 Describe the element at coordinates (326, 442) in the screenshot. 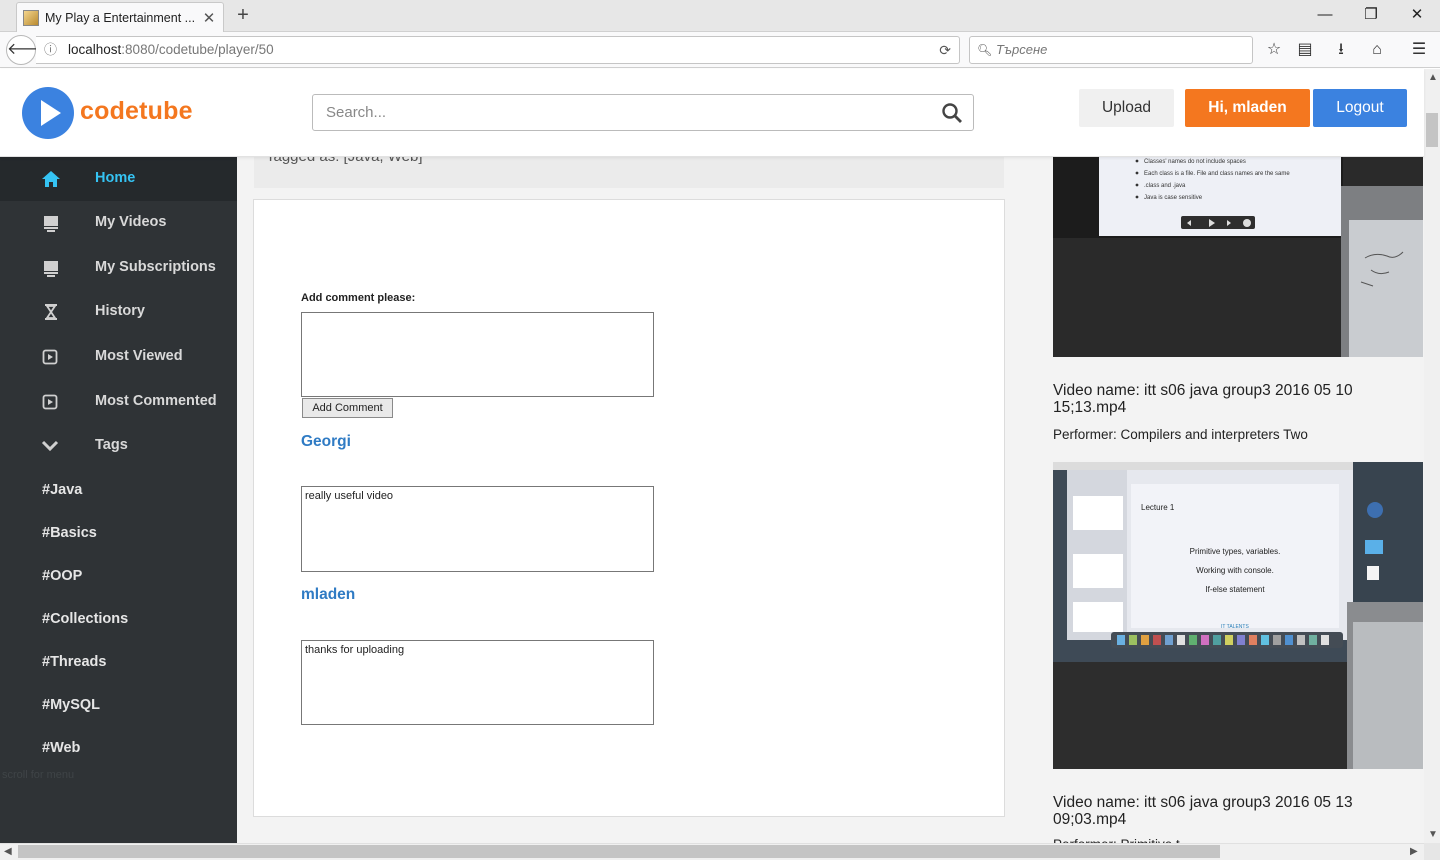

I see `comment-author-link: Georgi` at that location.